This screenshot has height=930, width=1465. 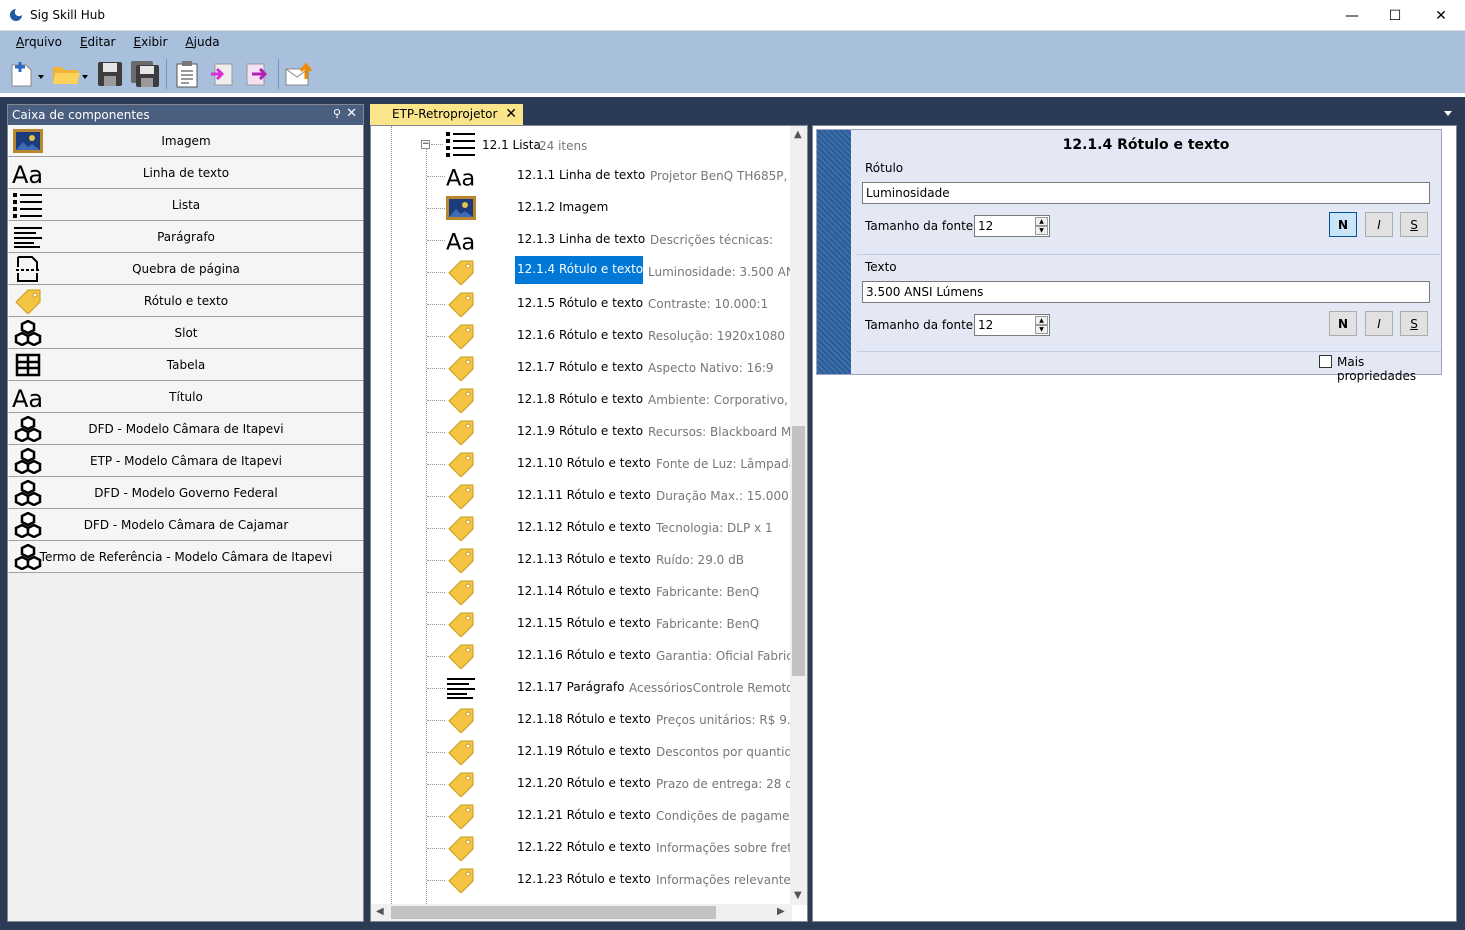 I want to click on tree-node: 12.1.15 Rótulo e texto Fabricante: BenQ, so click(x=581, y=624).